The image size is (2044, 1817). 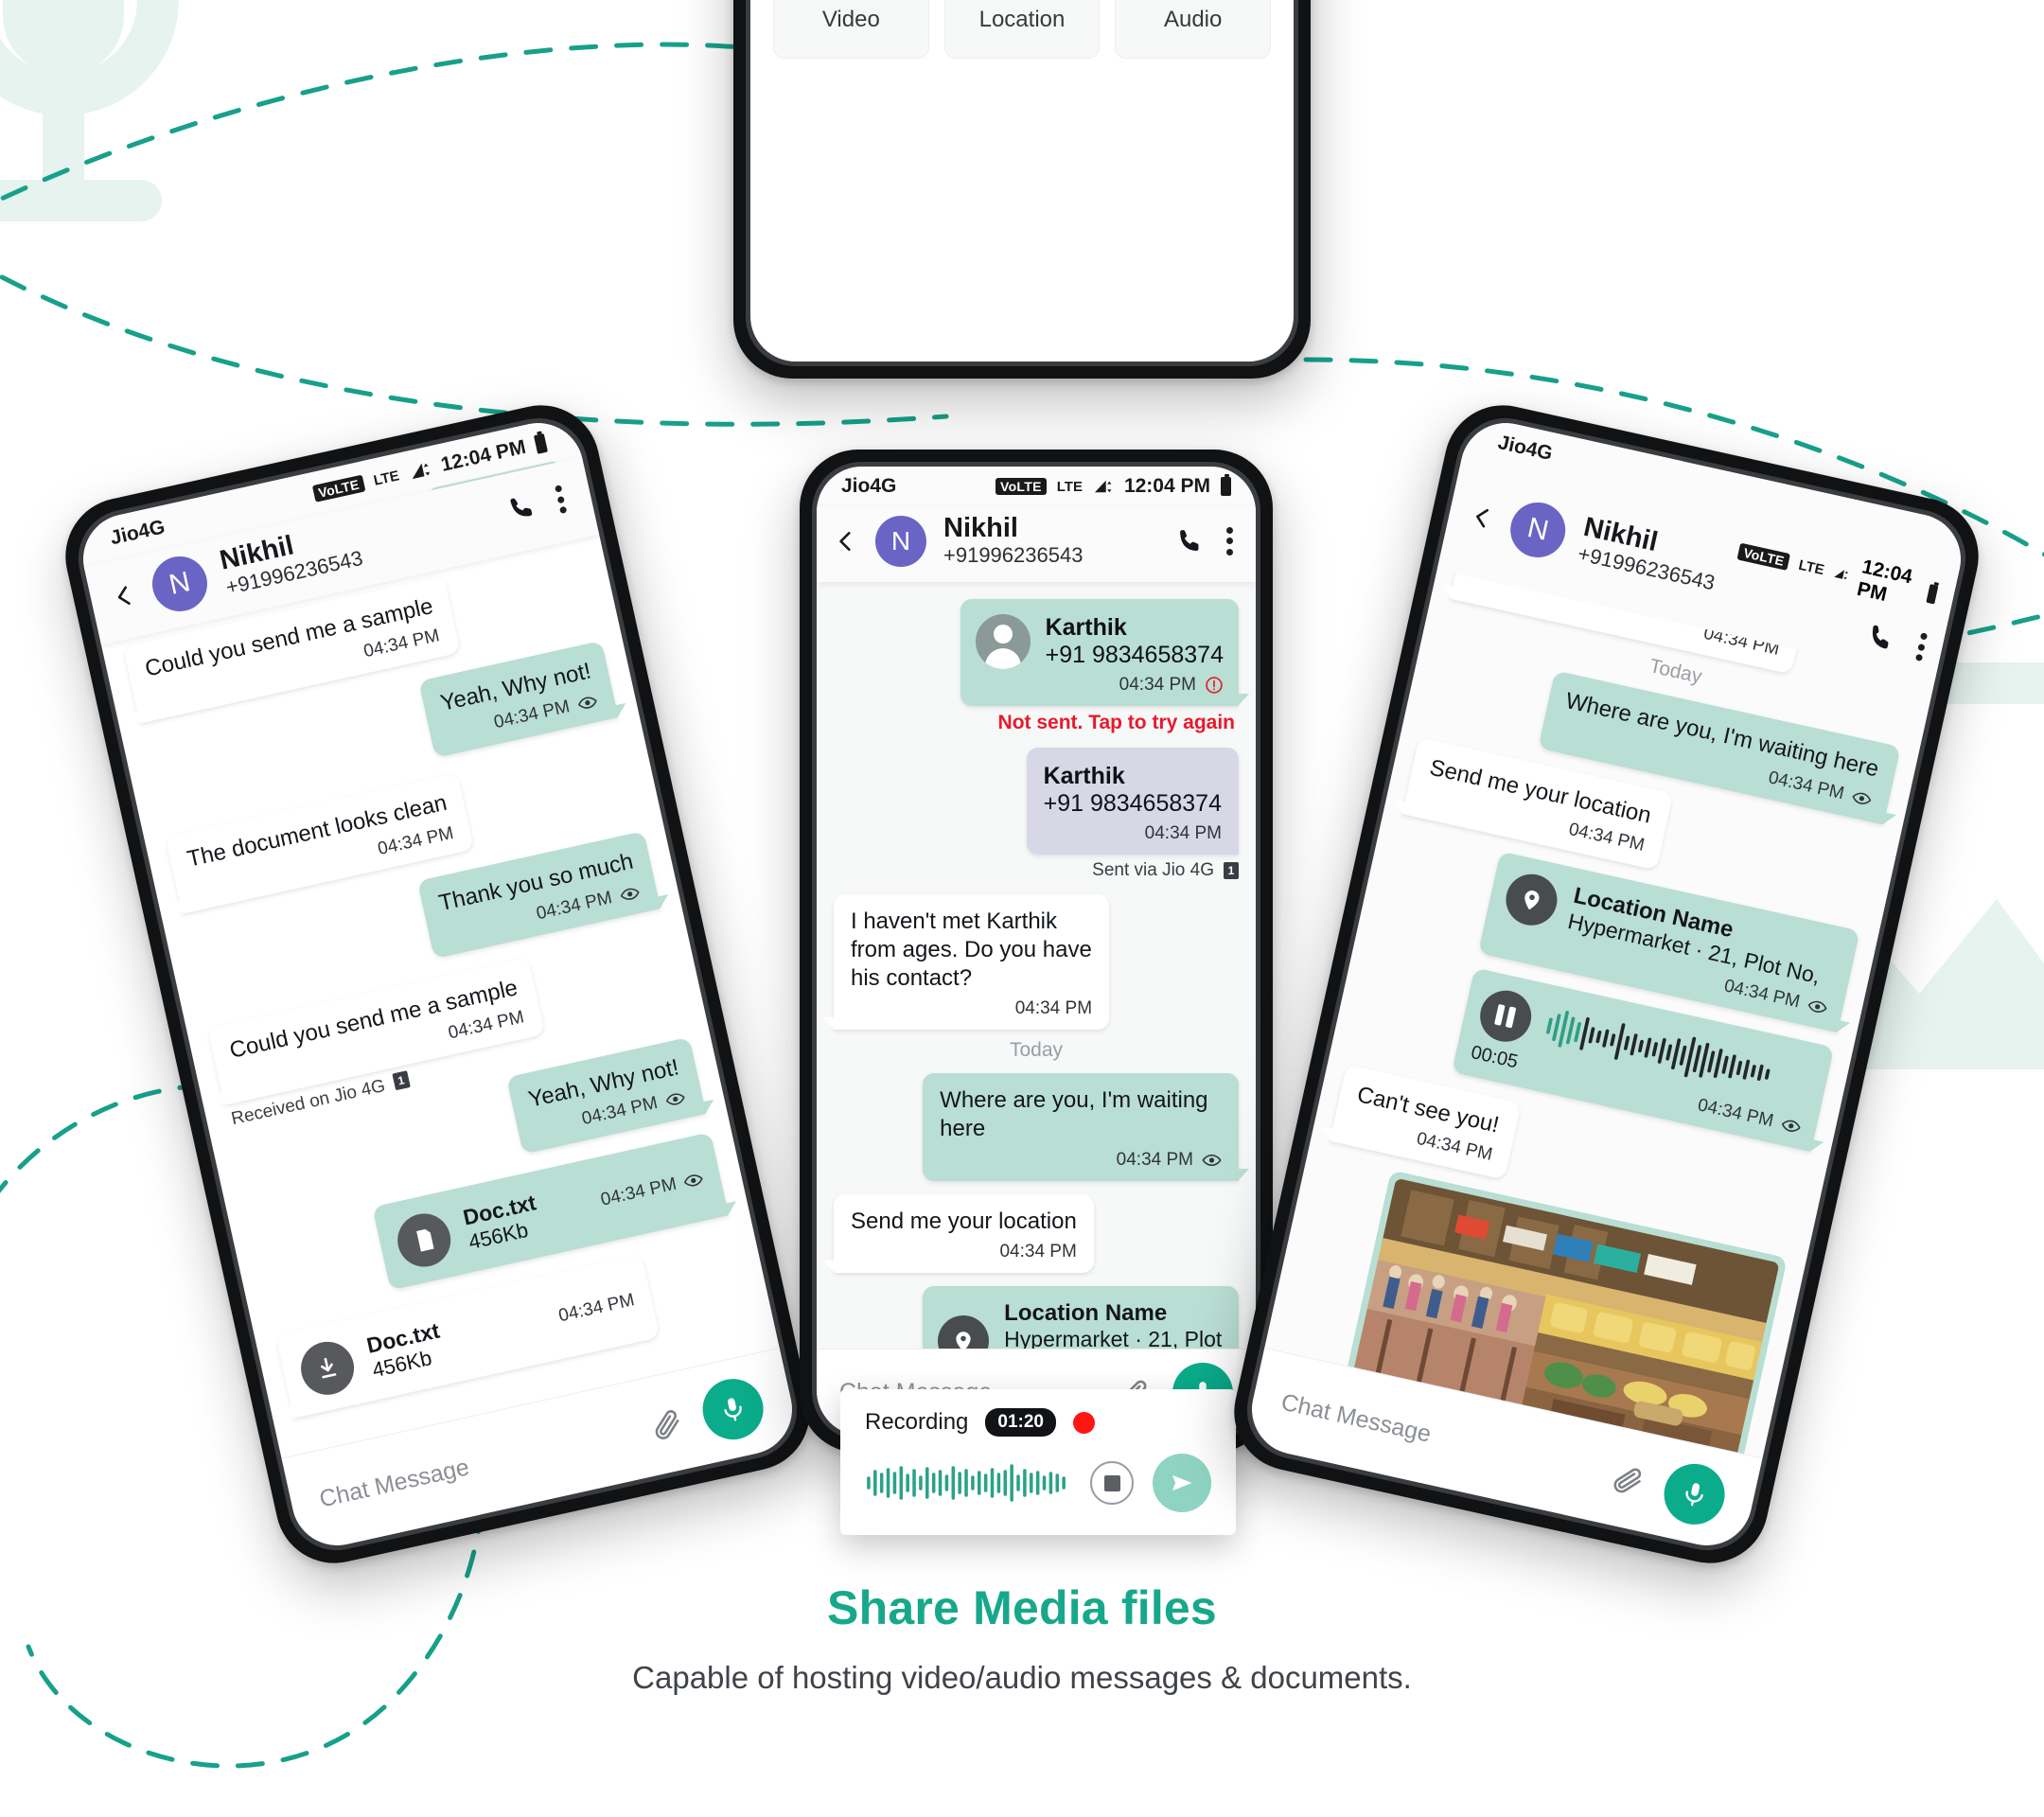 I want to click on message-row: Where are you, I'm waiting here 04:34 PM, so click(x=1041, y=1127).